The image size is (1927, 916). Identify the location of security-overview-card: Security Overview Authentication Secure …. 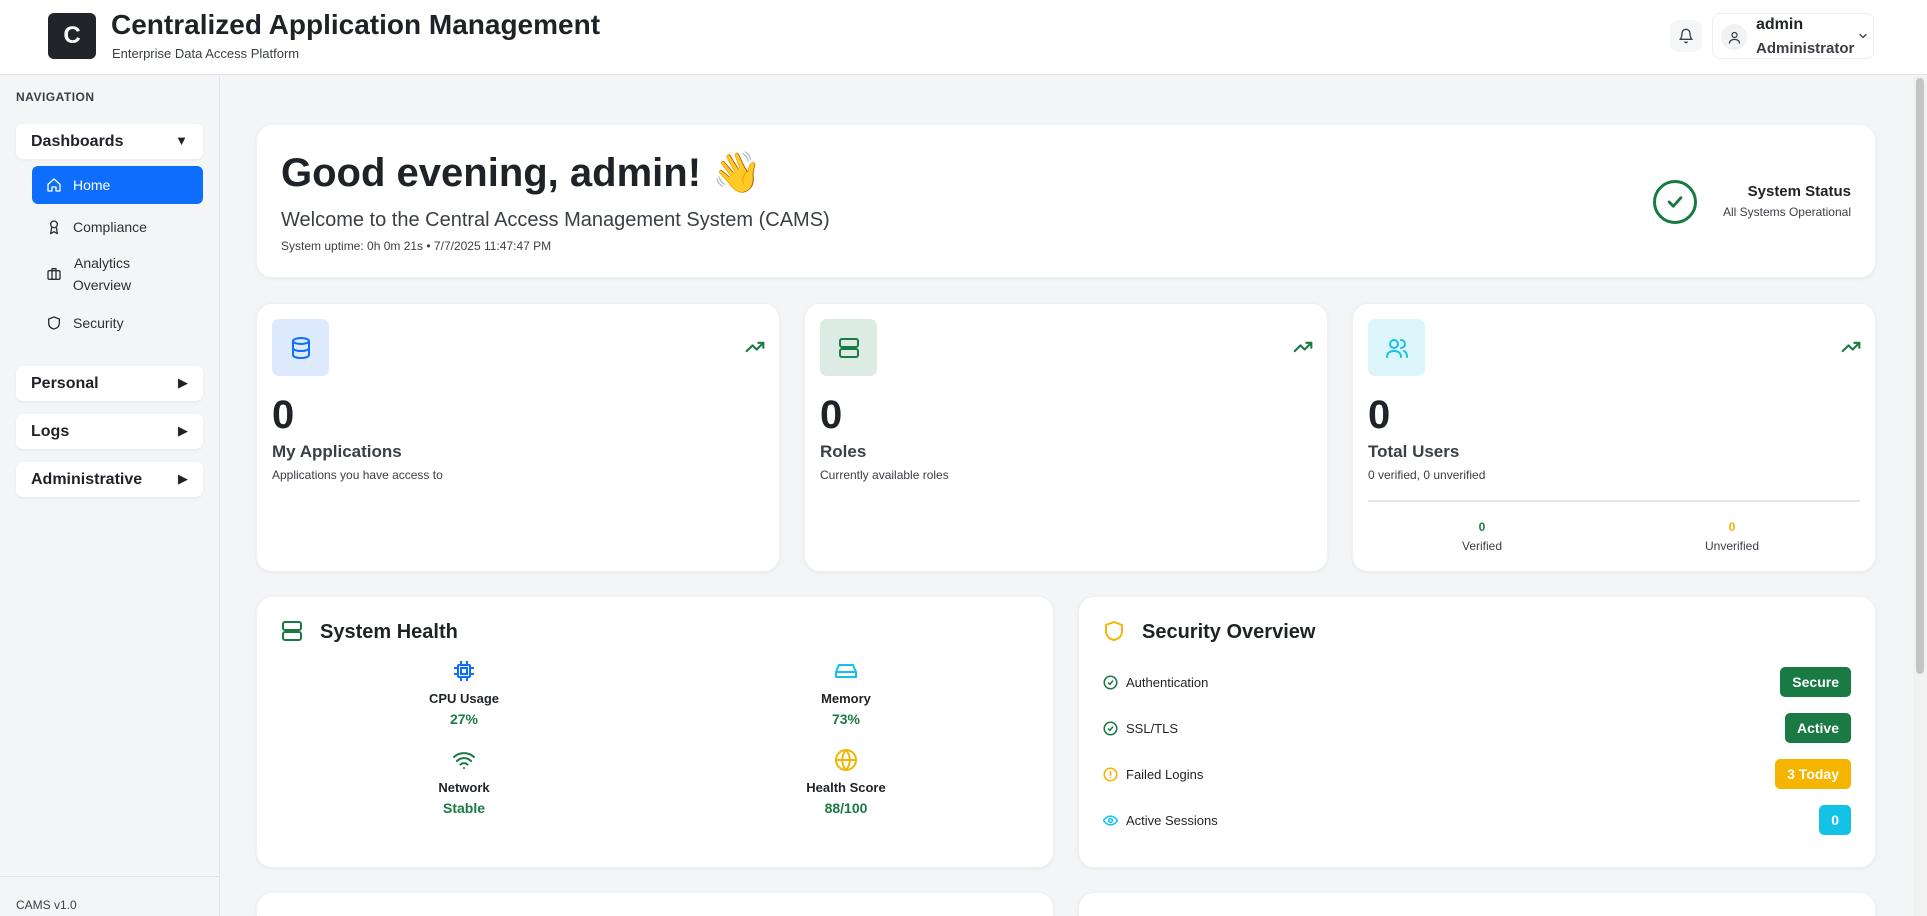
(1477, 732).